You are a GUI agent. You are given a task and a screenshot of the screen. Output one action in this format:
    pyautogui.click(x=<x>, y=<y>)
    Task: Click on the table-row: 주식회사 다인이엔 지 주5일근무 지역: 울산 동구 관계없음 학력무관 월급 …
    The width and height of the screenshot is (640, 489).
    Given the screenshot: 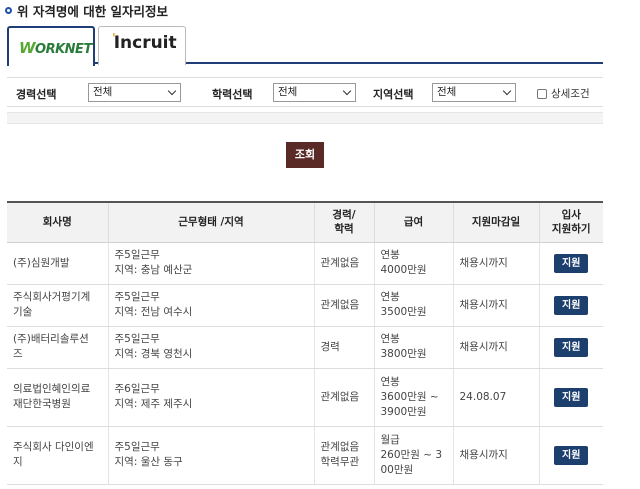 What is the action you would take?
    pyautogui.click(x=305, y=455)
    